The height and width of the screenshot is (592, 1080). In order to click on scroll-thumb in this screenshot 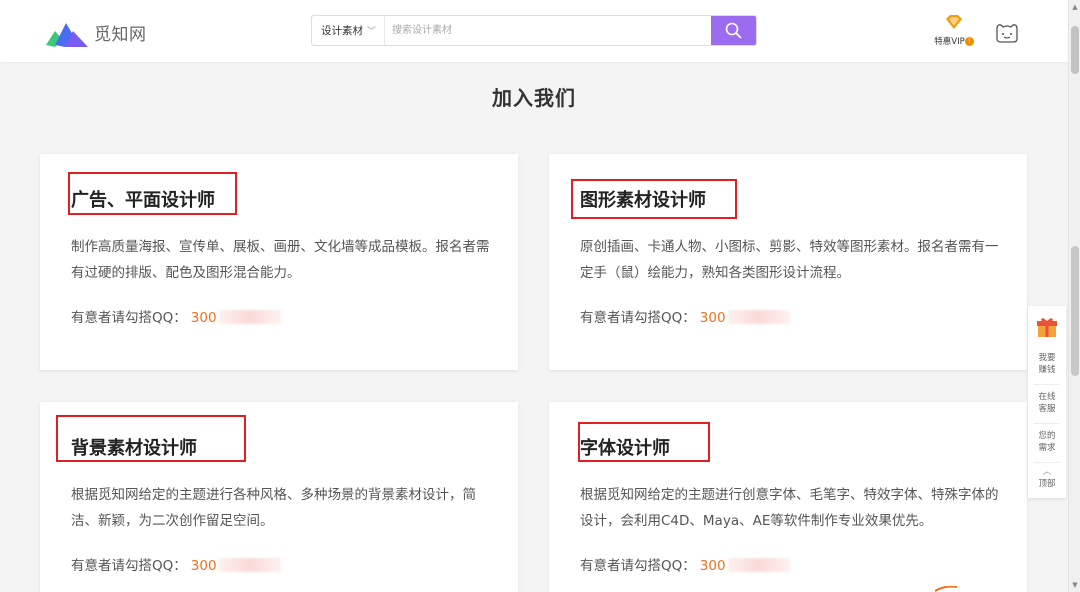, I will do `click(1075, 50)`.